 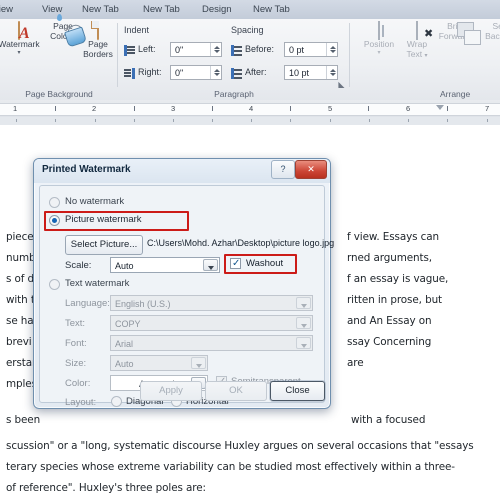 I want to click on doc-fragment: f an essay is vague,, so click(x=398, y=279).